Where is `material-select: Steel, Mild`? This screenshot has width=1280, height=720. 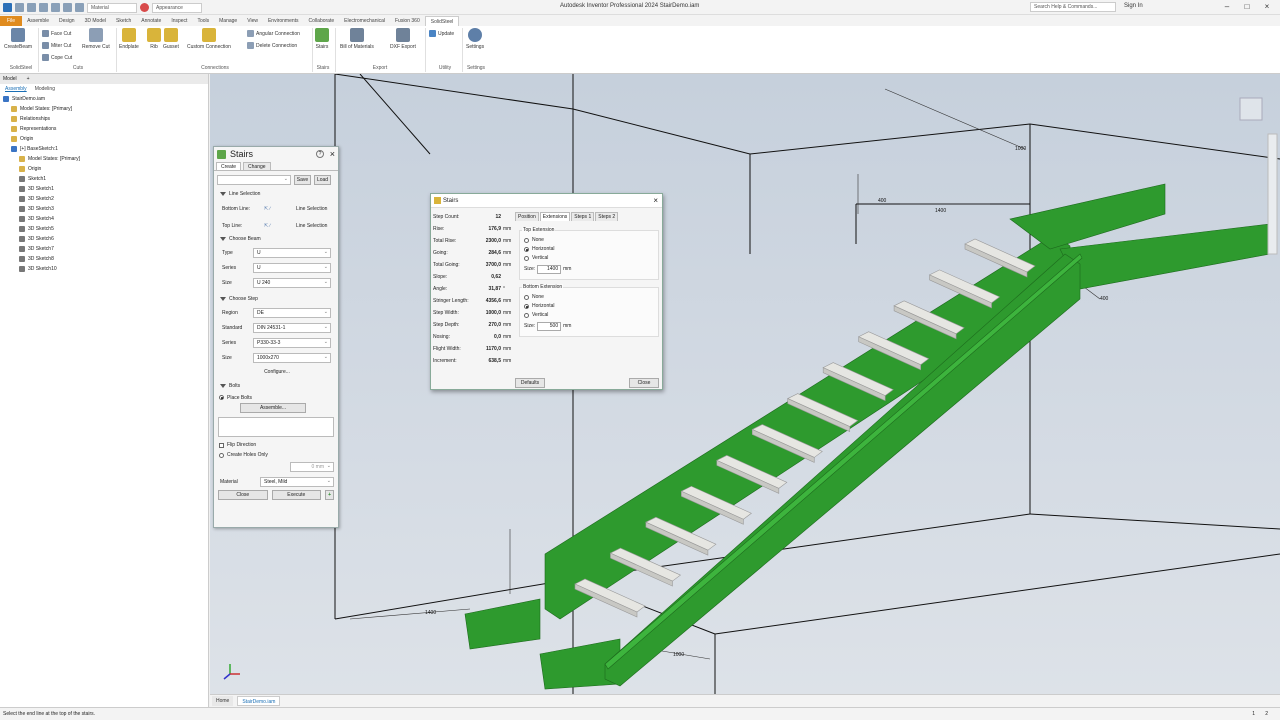
material-select: Steel, Mild is located at coordinates (297, 481).